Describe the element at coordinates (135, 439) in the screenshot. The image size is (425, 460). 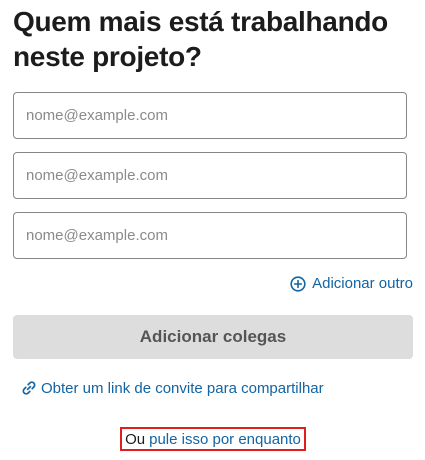
I see `skip-prefix: Ou` at that location.